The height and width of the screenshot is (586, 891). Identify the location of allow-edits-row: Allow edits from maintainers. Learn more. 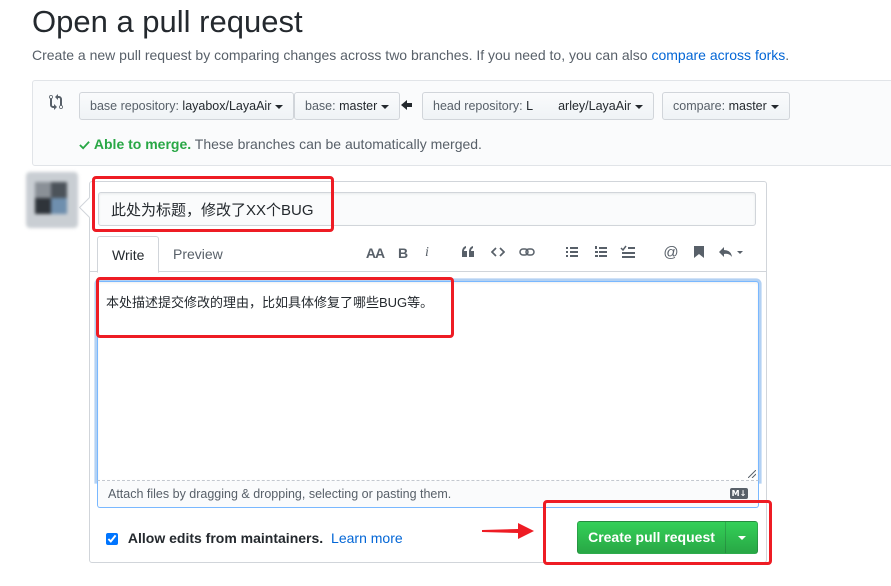
(254, 538).